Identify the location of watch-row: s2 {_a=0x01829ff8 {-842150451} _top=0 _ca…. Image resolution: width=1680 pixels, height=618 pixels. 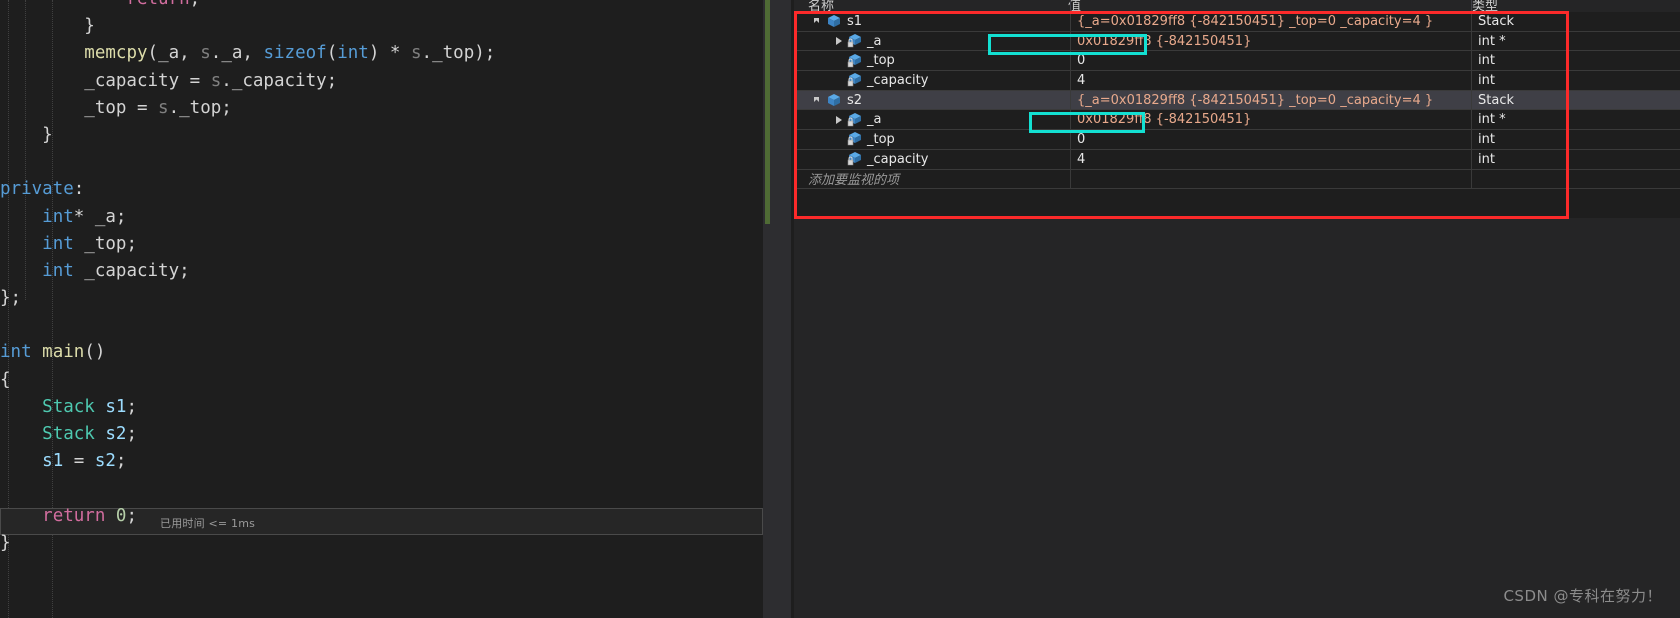
(1237, 100).